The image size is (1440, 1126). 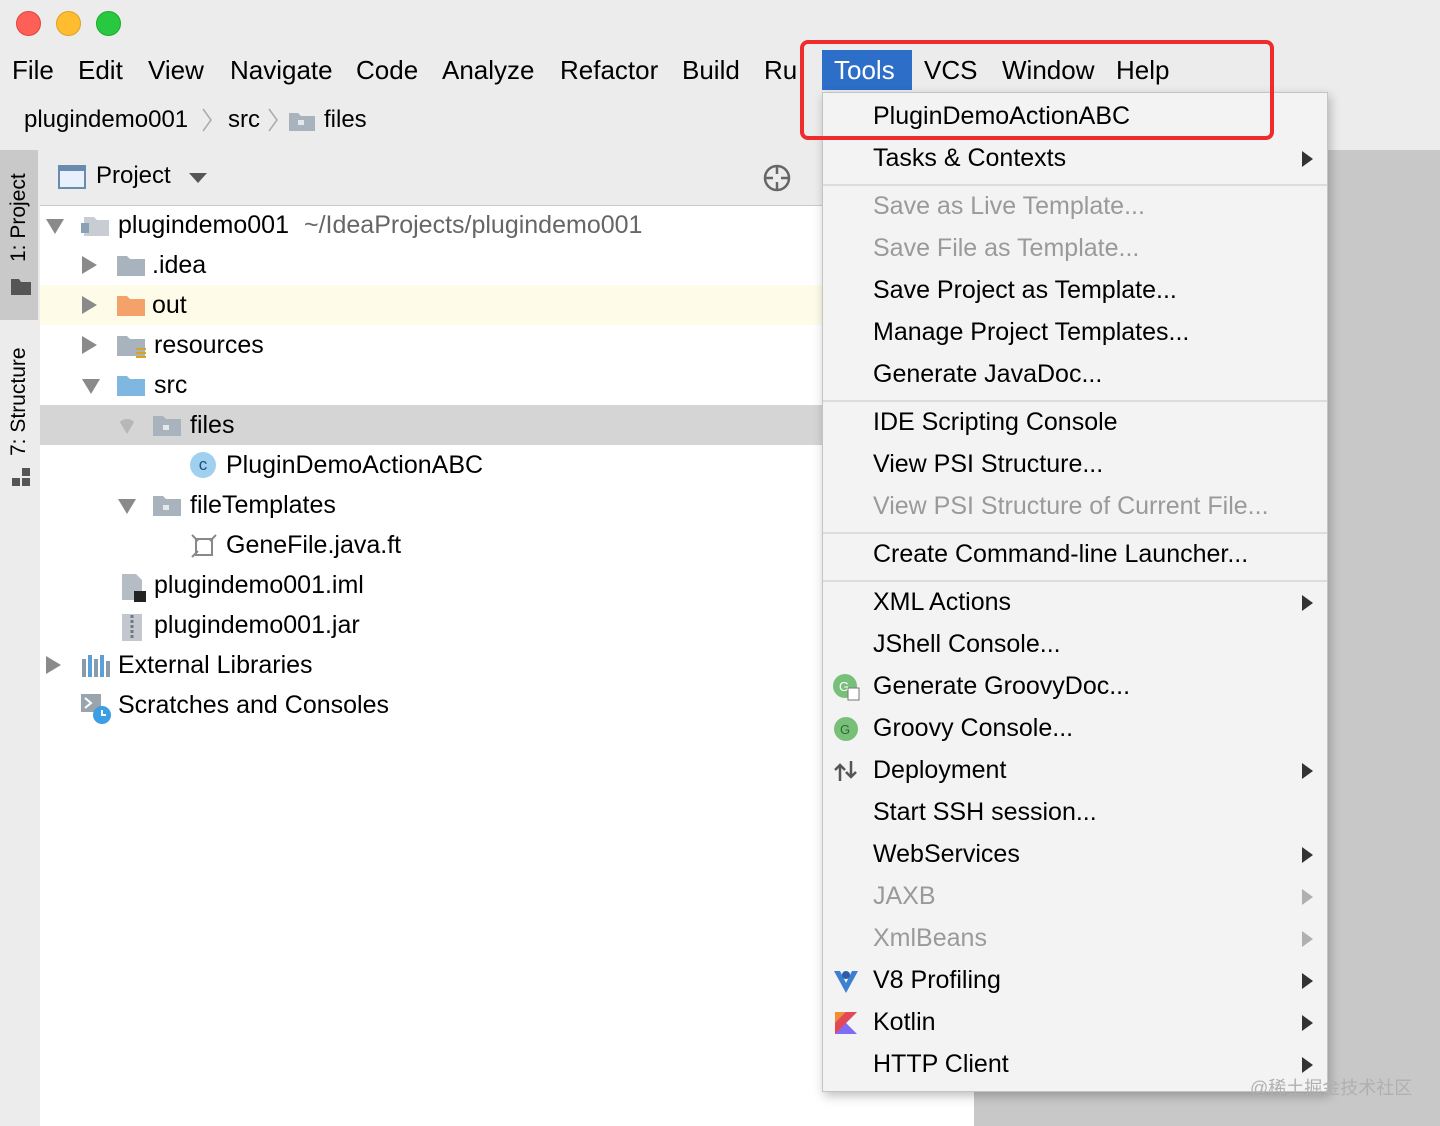 What do you see at coordinates (257, 625) in the screenshot?
I see `tree-label: plugindemo001.jar` at bounding box center [257, 625].